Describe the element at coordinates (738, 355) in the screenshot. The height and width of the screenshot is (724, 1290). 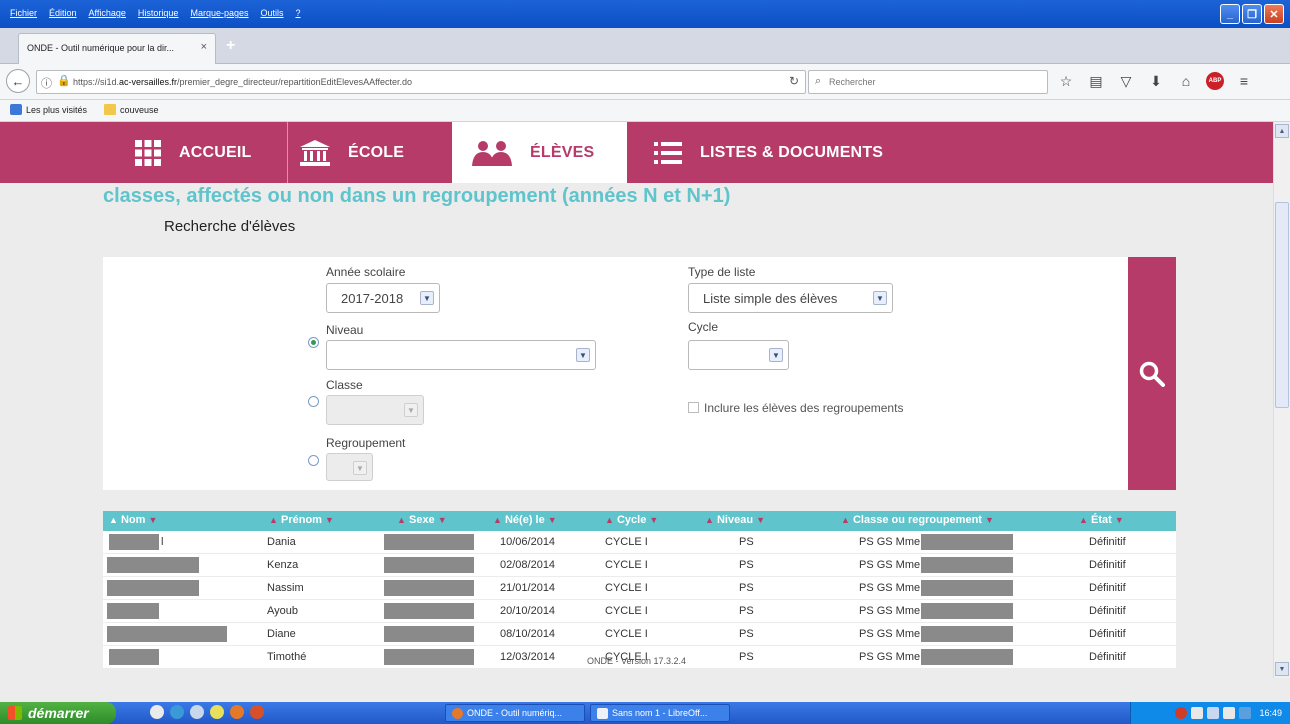
I see `cycle-select: ▼` at that location.